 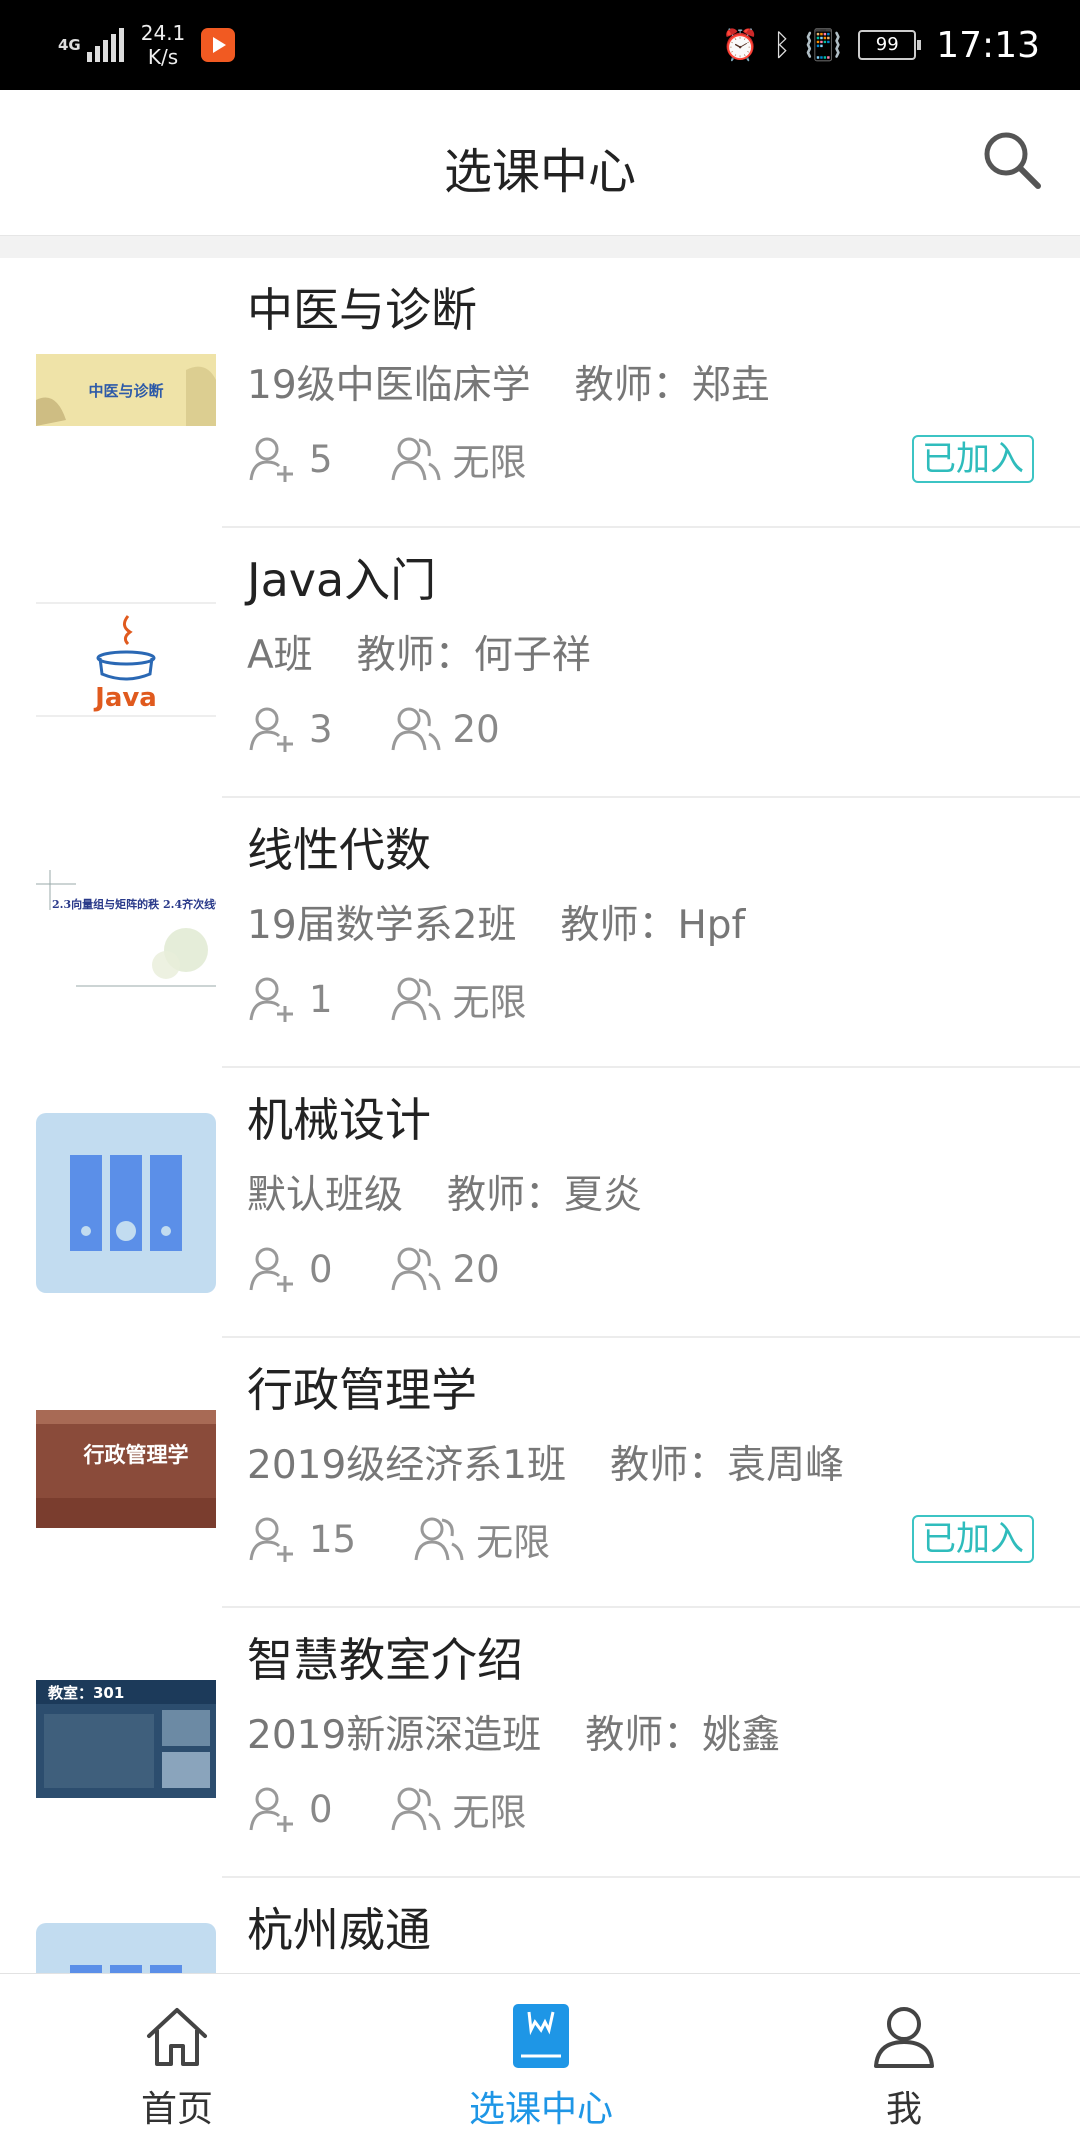 I want to click on thumb-text: 中医与诊断, so click(x=125, y=391).